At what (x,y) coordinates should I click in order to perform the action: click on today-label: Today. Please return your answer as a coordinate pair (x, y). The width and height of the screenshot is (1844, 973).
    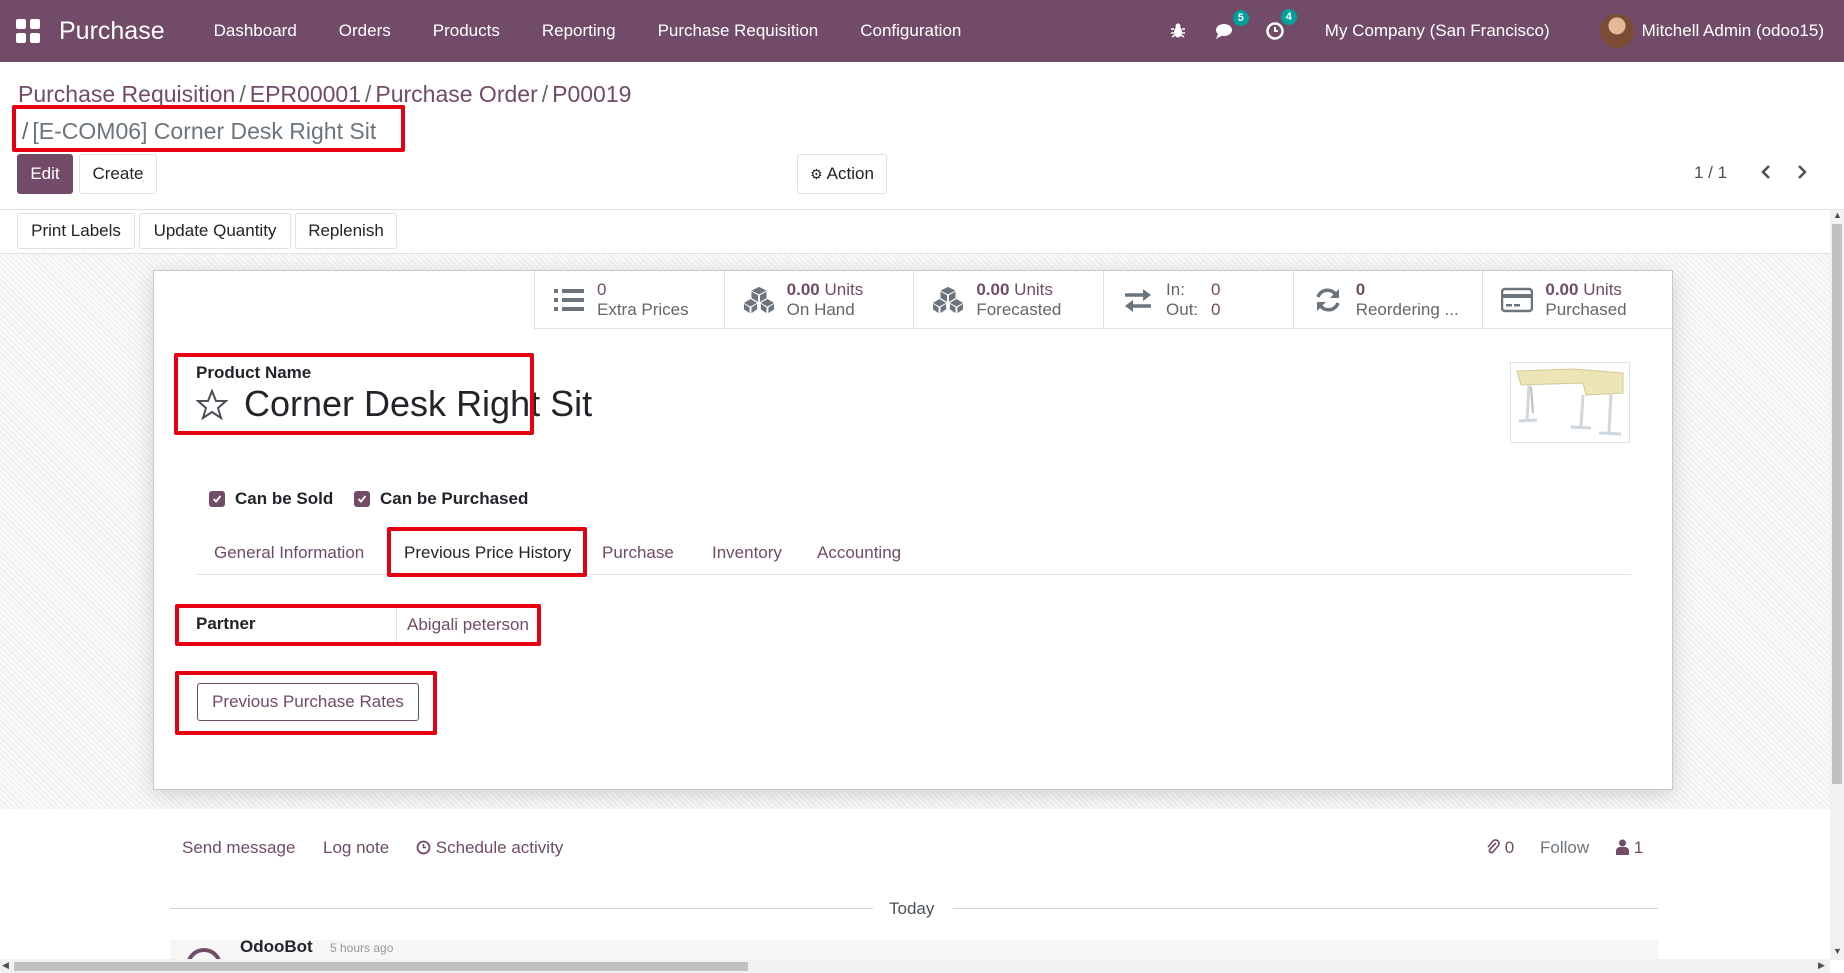
    Looking at the image, I should click on (912, 908).